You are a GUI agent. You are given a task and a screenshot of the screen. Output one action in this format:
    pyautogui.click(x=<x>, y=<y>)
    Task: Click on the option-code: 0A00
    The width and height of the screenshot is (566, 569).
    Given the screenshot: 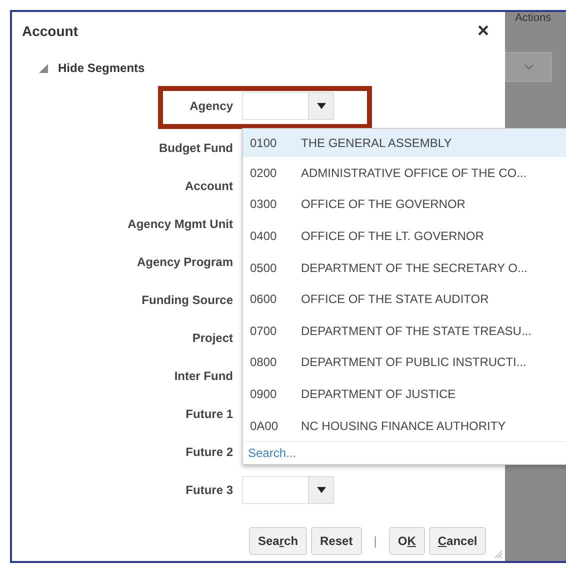 What is the action you would take?
    pyautogui.click(x=264, y=425)
    